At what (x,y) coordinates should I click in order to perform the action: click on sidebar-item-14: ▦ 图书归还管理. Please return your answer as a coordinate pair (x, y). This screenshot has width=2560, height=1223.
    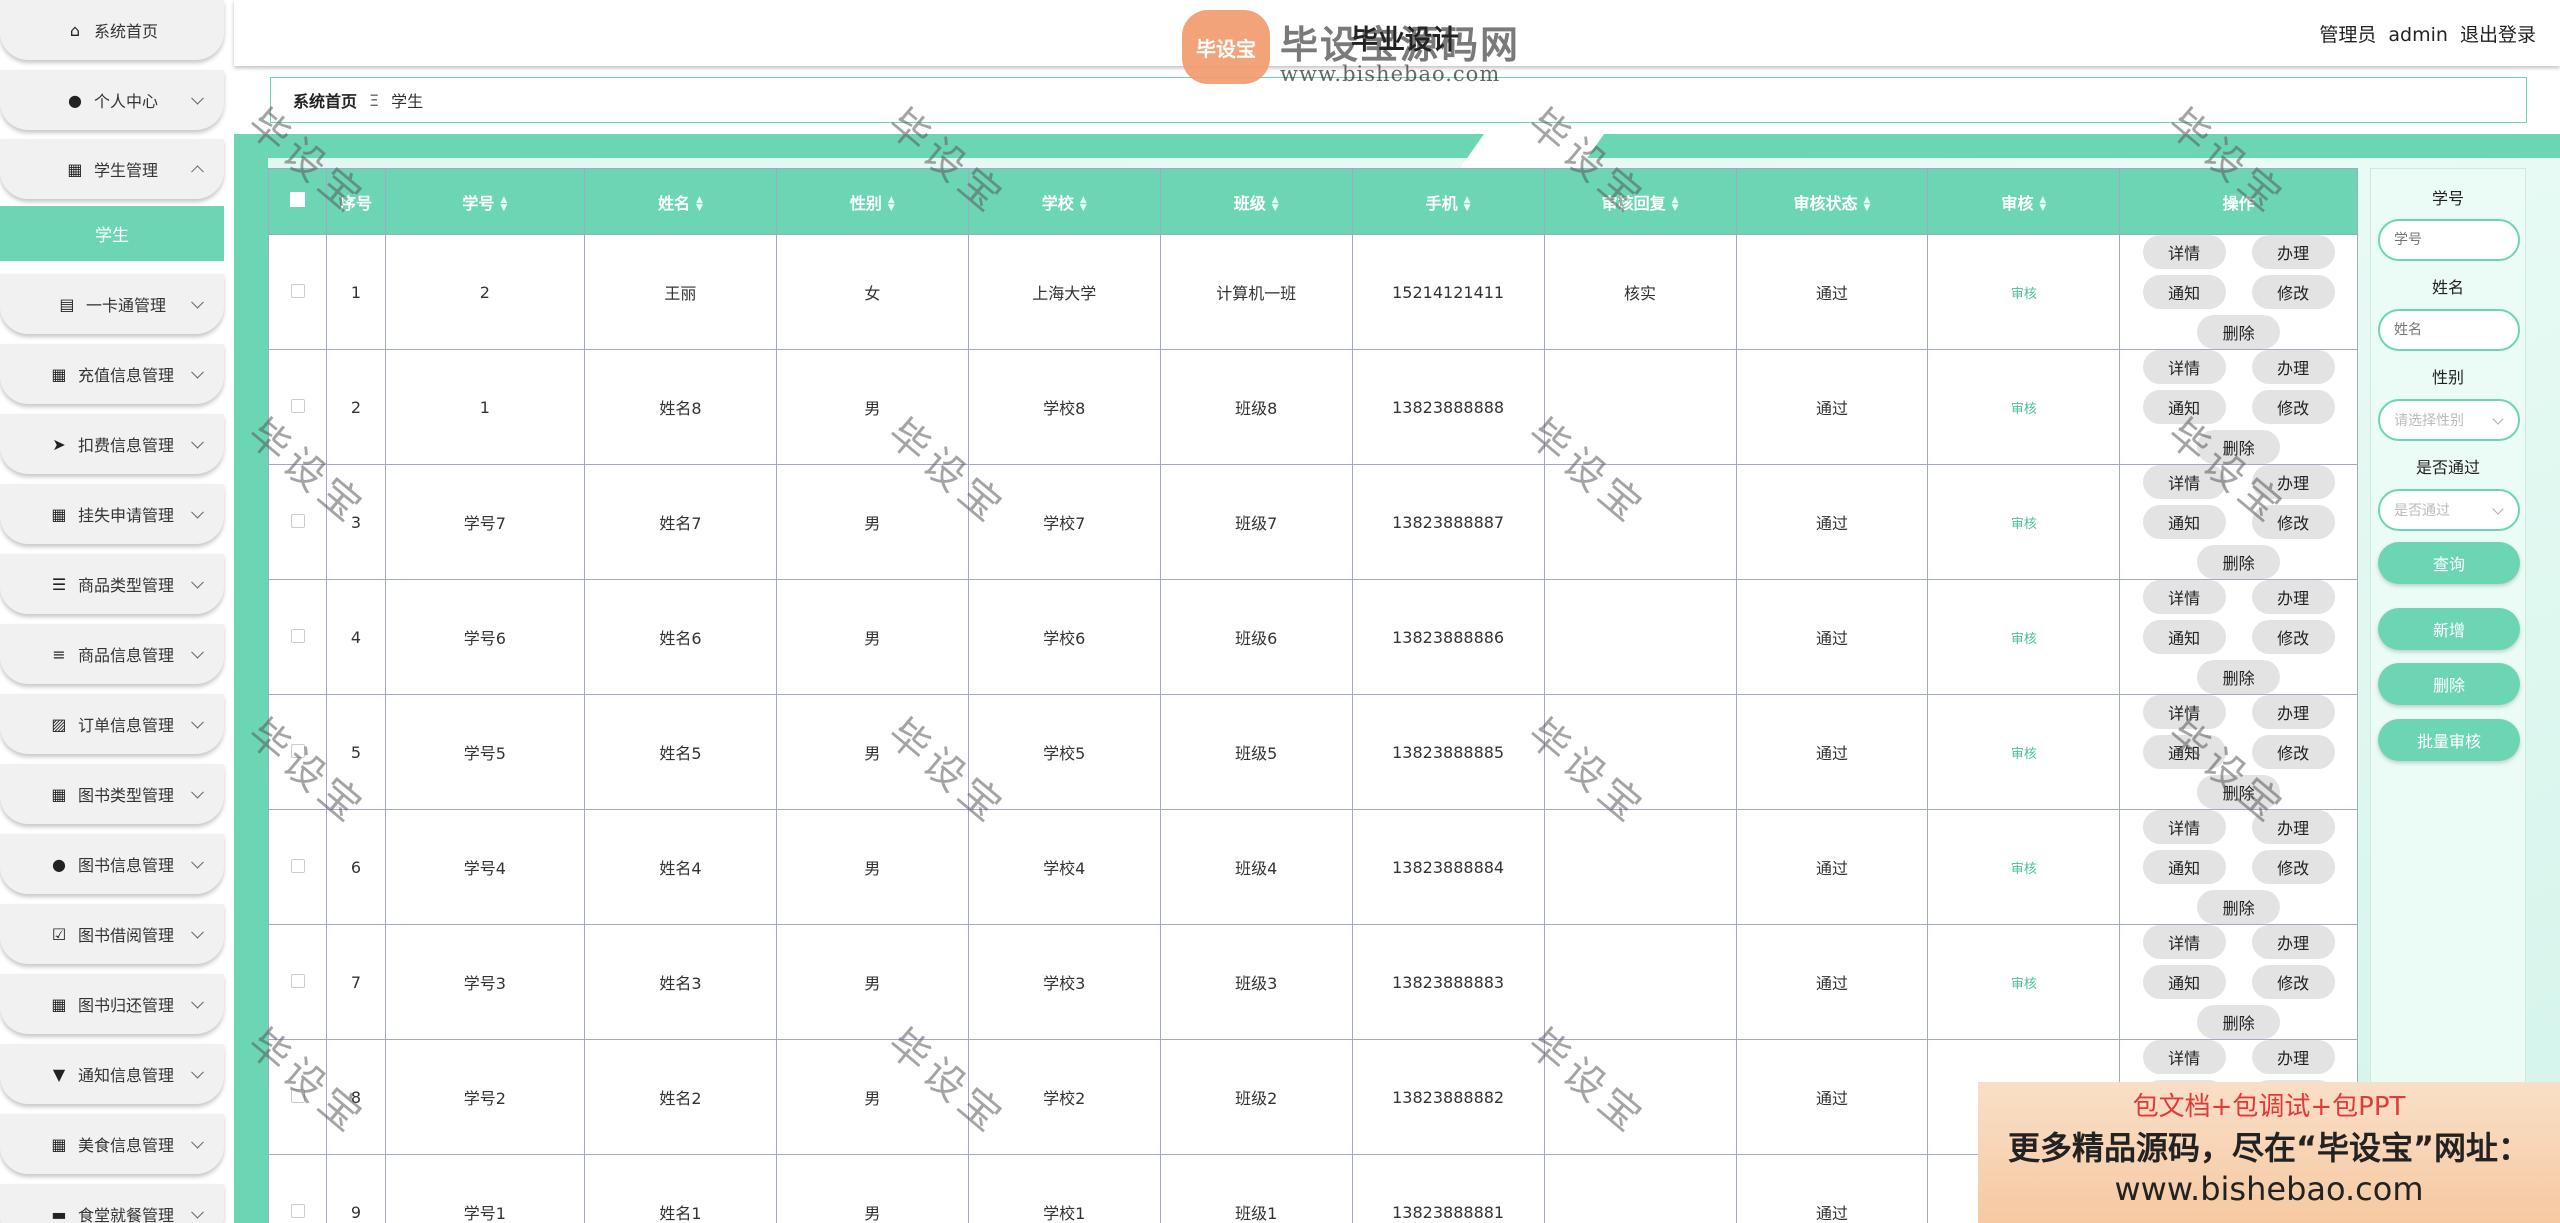
    Looking at the image, I should click on (112, 1004).